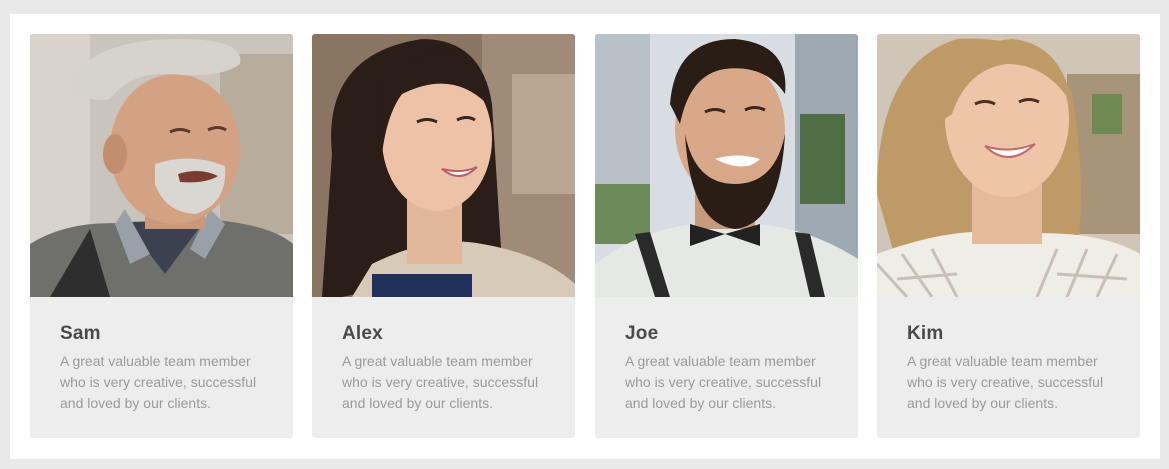  I want to click on portrait-woman-dark-hair-icon, so click(443, 165).